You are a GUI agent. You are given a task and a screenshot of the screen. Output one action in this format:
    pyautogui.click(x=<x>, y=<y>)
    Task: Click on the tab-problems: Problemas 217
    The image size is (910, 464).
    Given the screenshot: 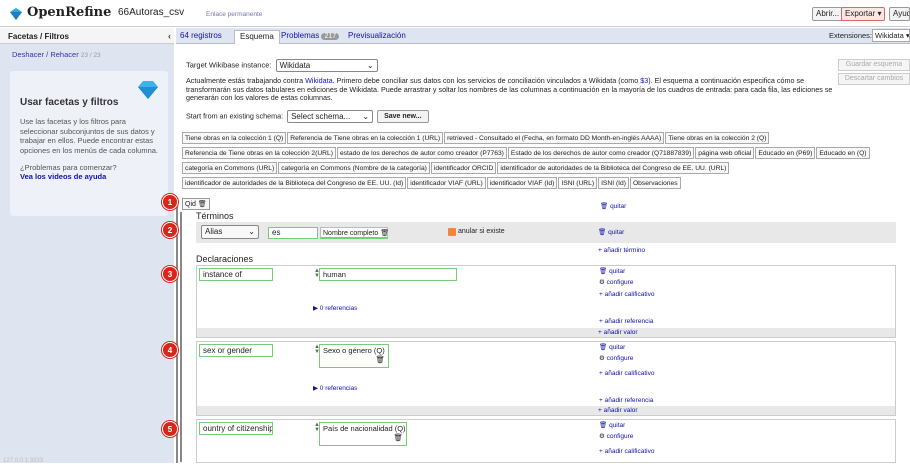 What is the action you would take?
    pyautogui.click(x=310, y=35)
    